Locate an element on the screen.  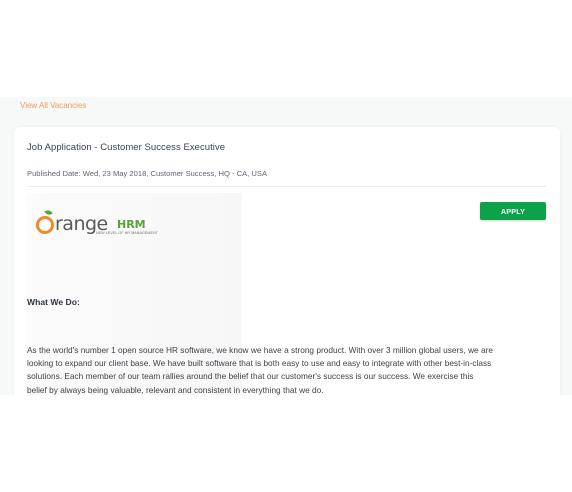
view-all-vacancies-link: View All Vacancies is located at coordinates (53, 105).